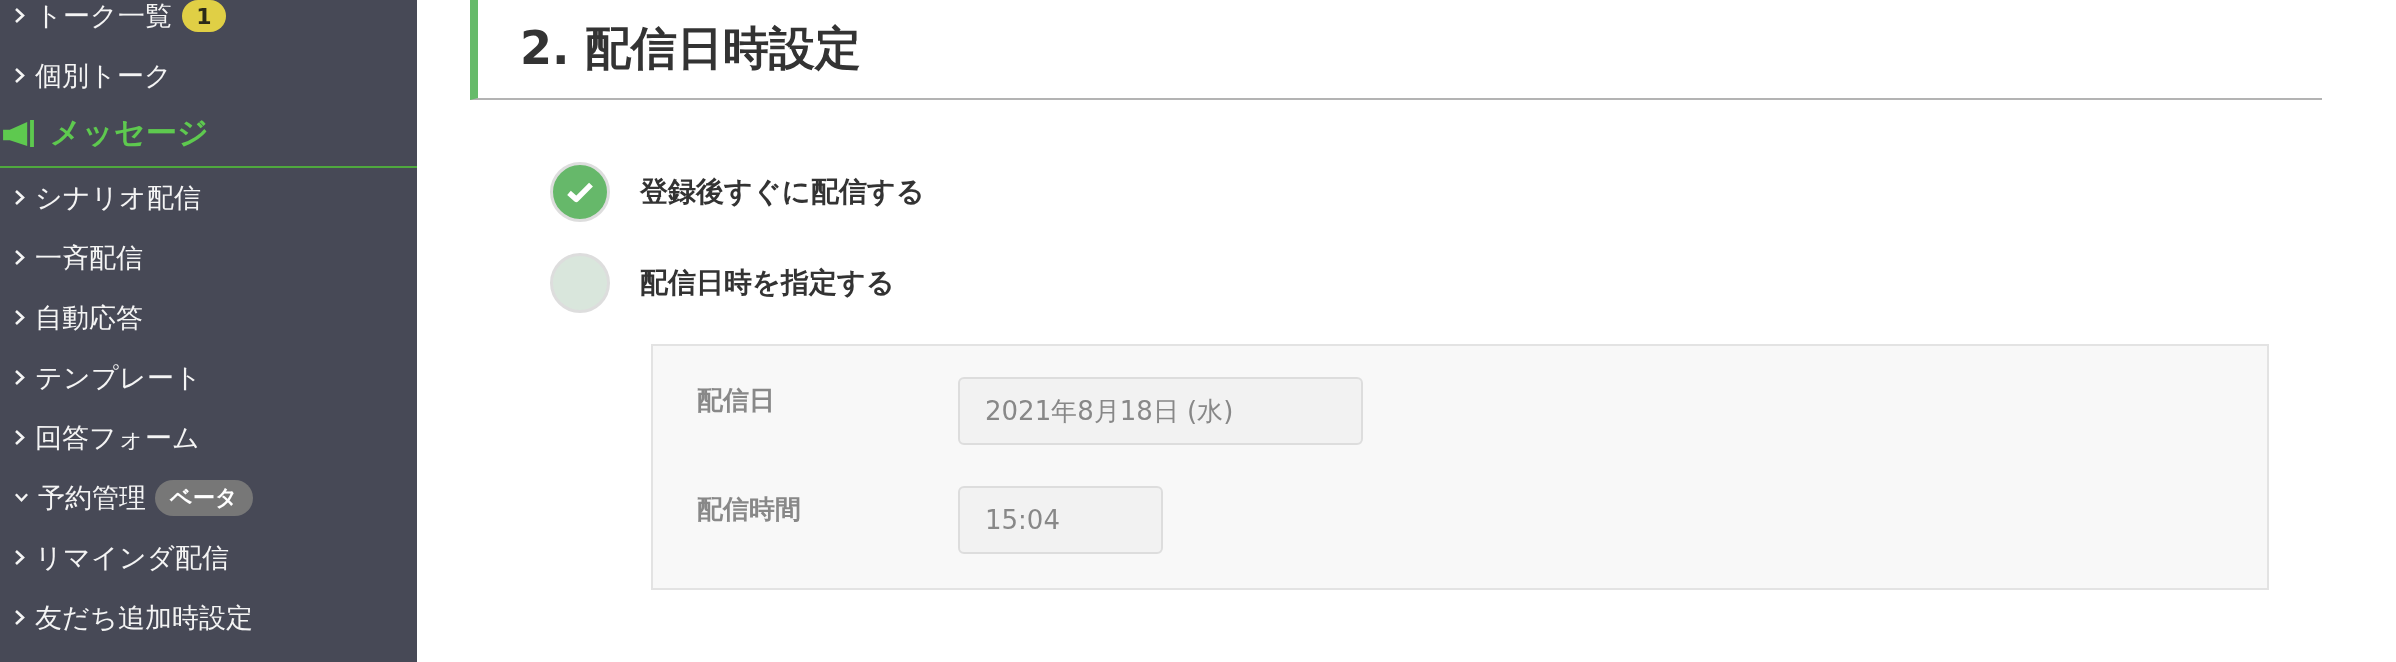 This screenshot has width=2396, height=662. What do you see at coordinates (93, 76) in the screenshot?
I see `sidebar-link: 個別トーク` at bounding box center [93, 76].